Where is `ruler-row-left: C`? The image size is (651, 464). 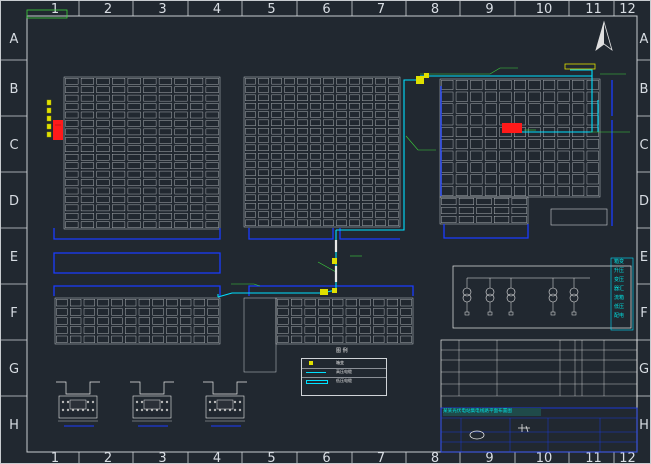
ruler-row-left: C is located at coordinates (13, 145).